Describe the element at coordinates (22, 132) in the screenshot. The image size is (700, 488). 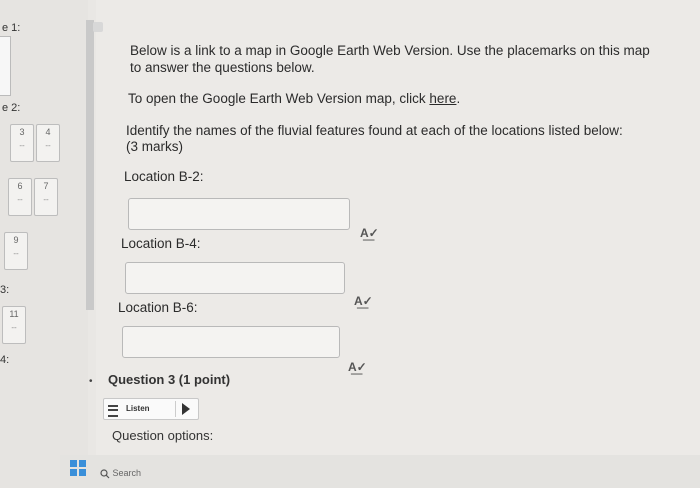
I see `question-number: 3` at that location.